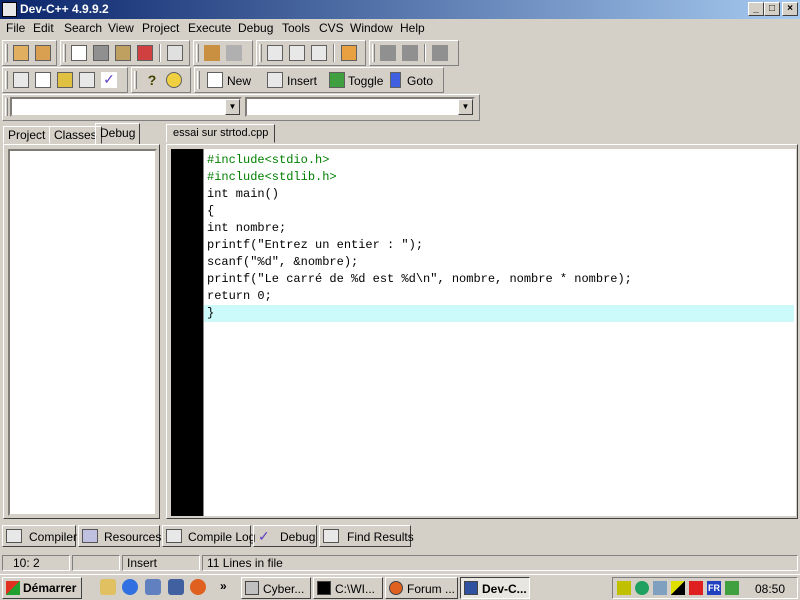  Describe the element at coordinates (275, 80) in the screenshot. I see `insert-icon` at that location.